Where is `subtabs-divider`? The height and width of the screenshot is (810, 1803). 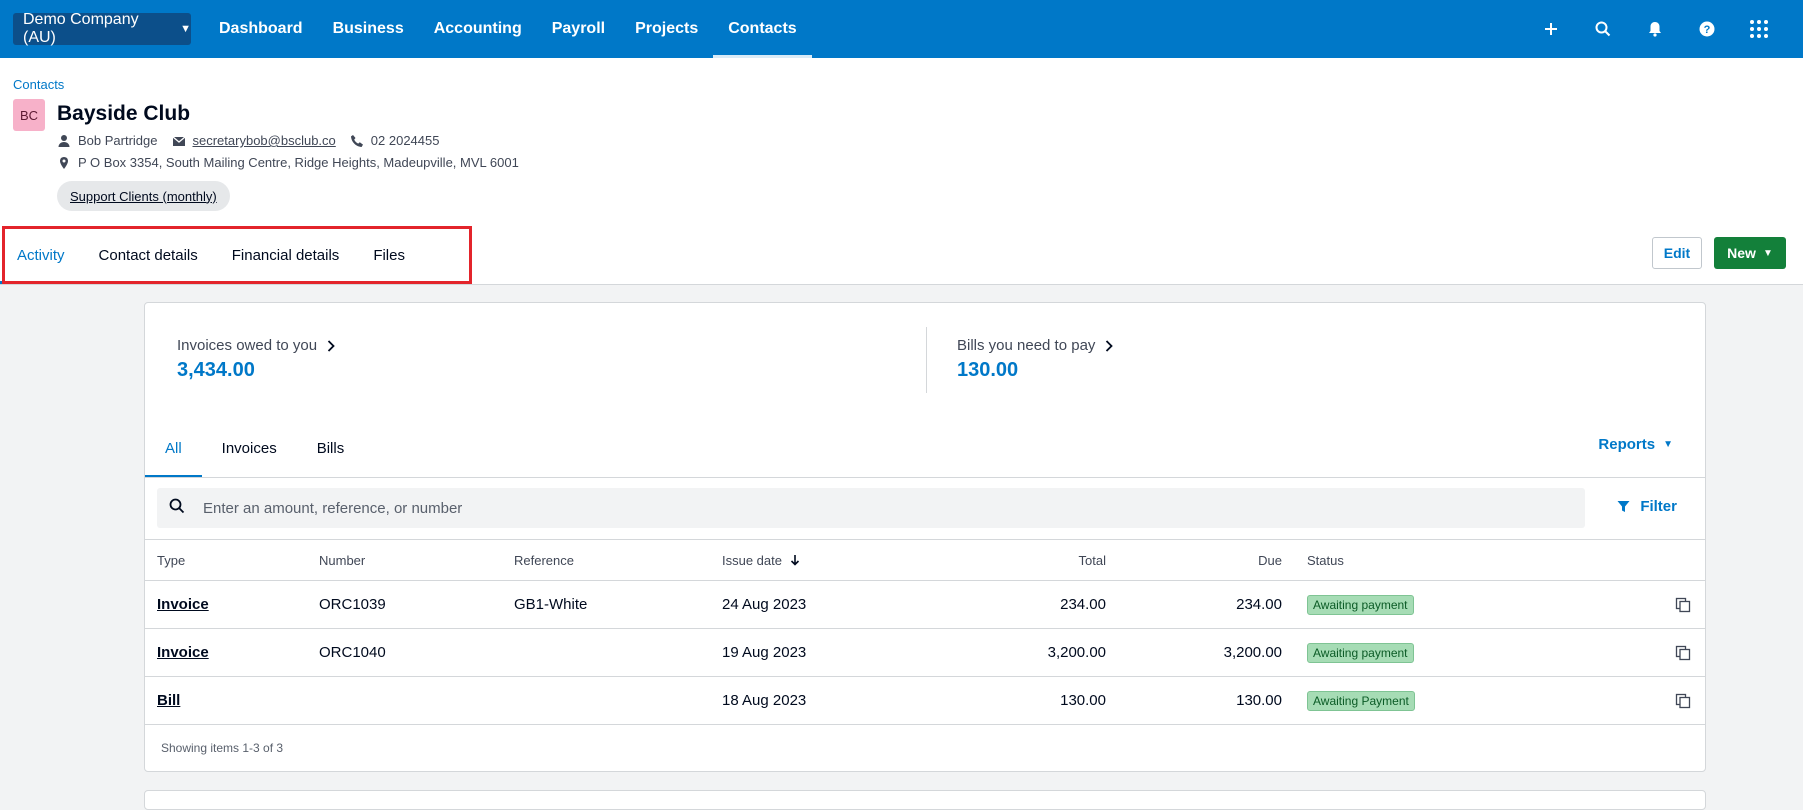
subtabs-divider is located at coordinates (925, 477).